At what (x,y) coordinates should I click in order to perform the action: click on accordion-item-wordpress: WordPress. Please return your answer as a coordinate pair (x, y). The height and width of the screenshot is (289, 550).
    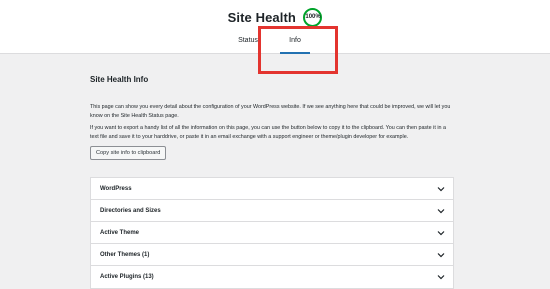
    Looking at the image, I should click on (272, 189).